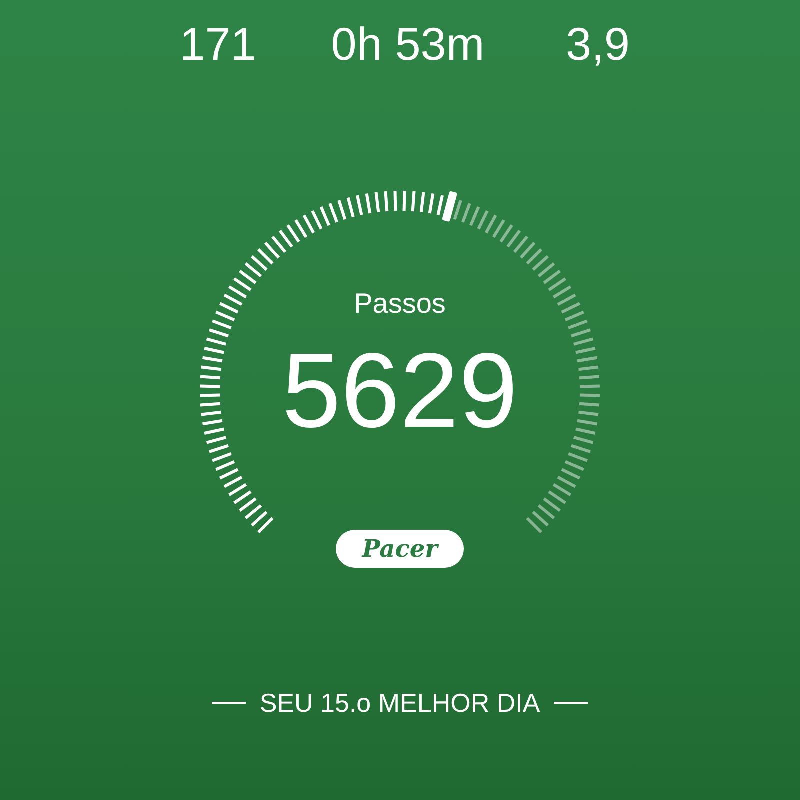 This screenshot has width=800, height=800. I want to click on steps-count: 5629, so click(400, 391).